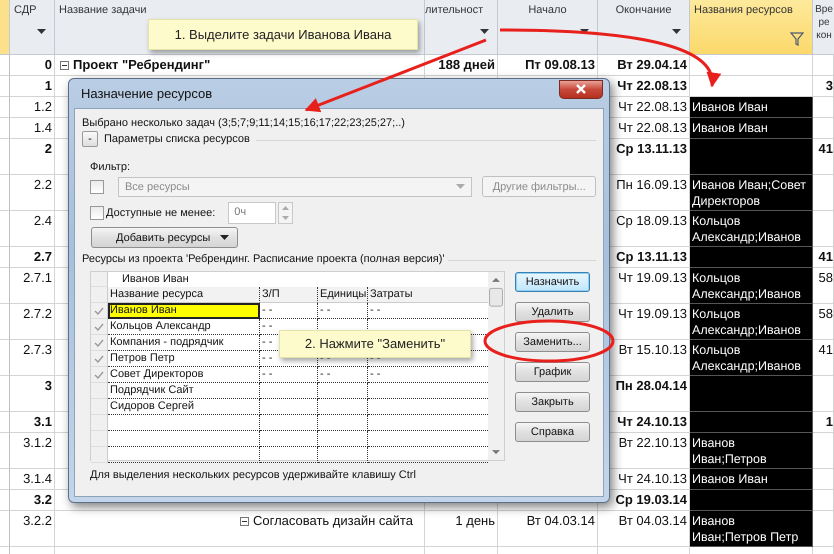 The height and width of the screenshot is (554, 834). I want to click on column-header: Вре ре кон, so click(823, 27).